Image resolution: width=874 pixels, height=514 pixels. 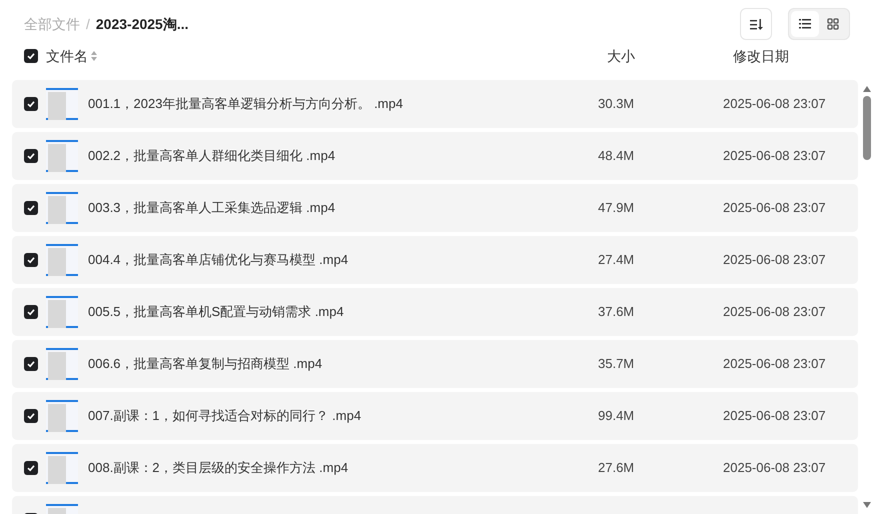 What do you see at coordinates (219, 260) in the screenshot?
I see `file-name: 004.4，批量高客单店铺优化与赛马模型 .mp4` at bounding box center [219, 260].